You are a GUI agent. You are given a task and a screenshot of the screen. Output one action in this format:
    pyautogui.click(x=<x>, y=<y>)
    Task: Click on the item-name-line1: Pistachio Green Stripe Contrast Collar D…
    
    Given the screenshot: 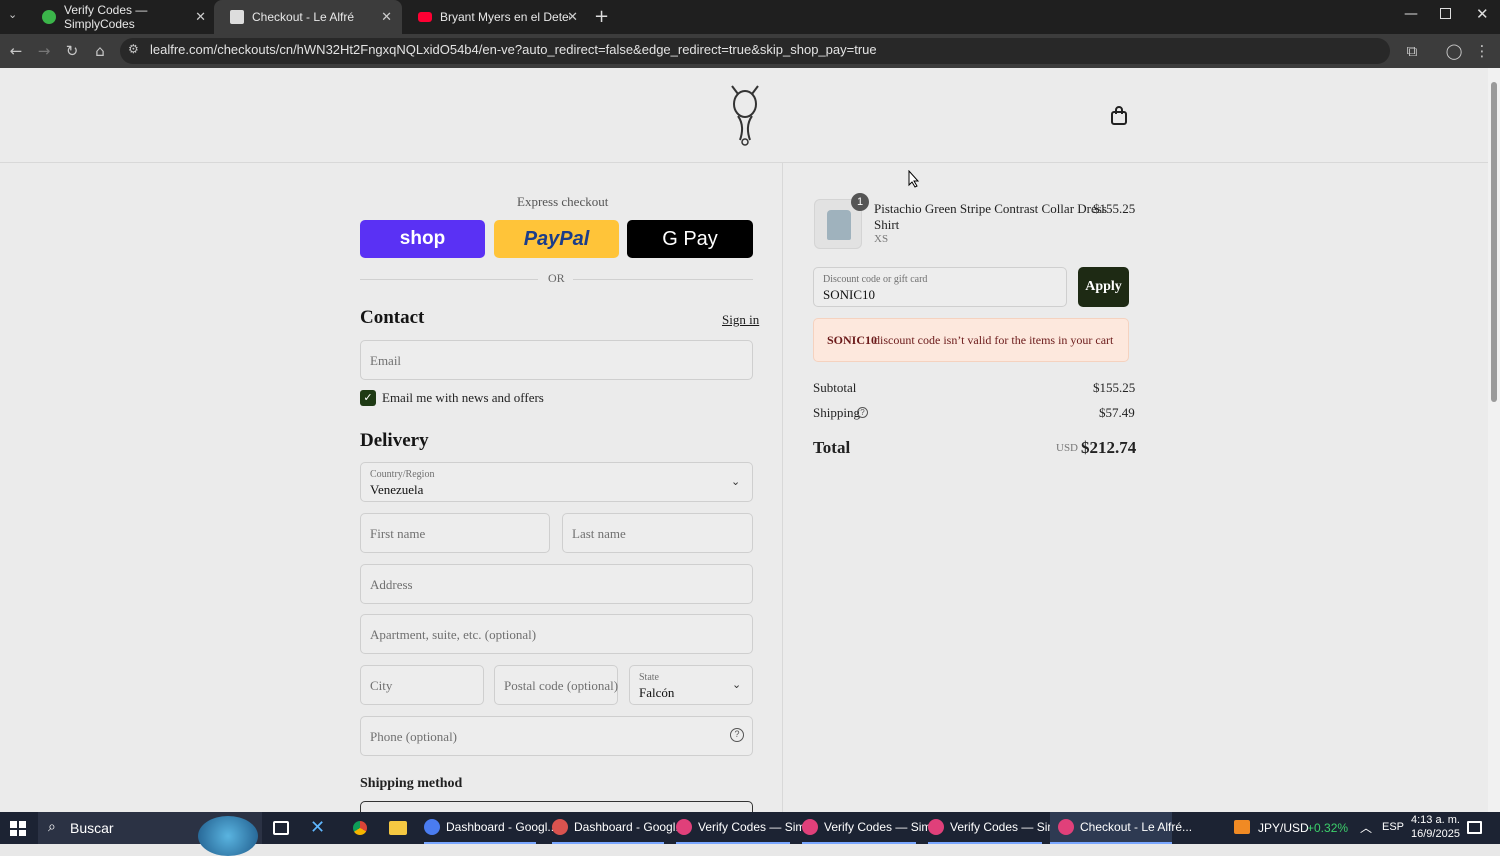 What is the action you would take?
    pyautogui.click(x=990, y=208)
    